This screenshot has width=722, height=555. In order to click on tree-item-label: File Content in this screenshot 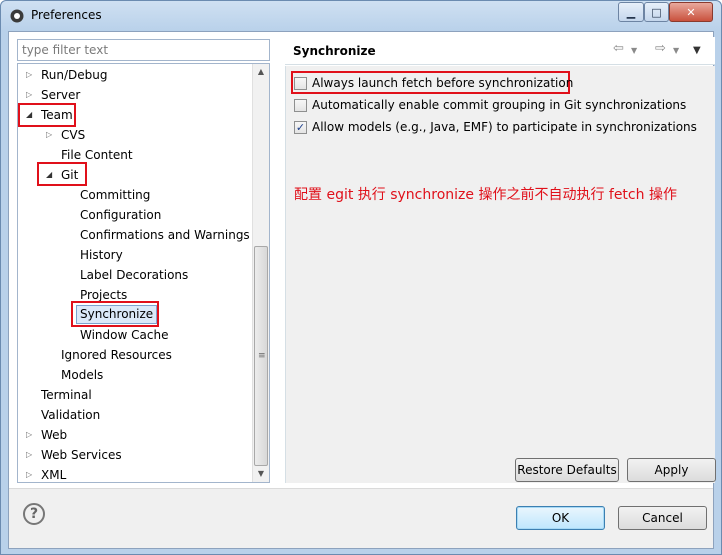, I will do `click(97, 155)`.